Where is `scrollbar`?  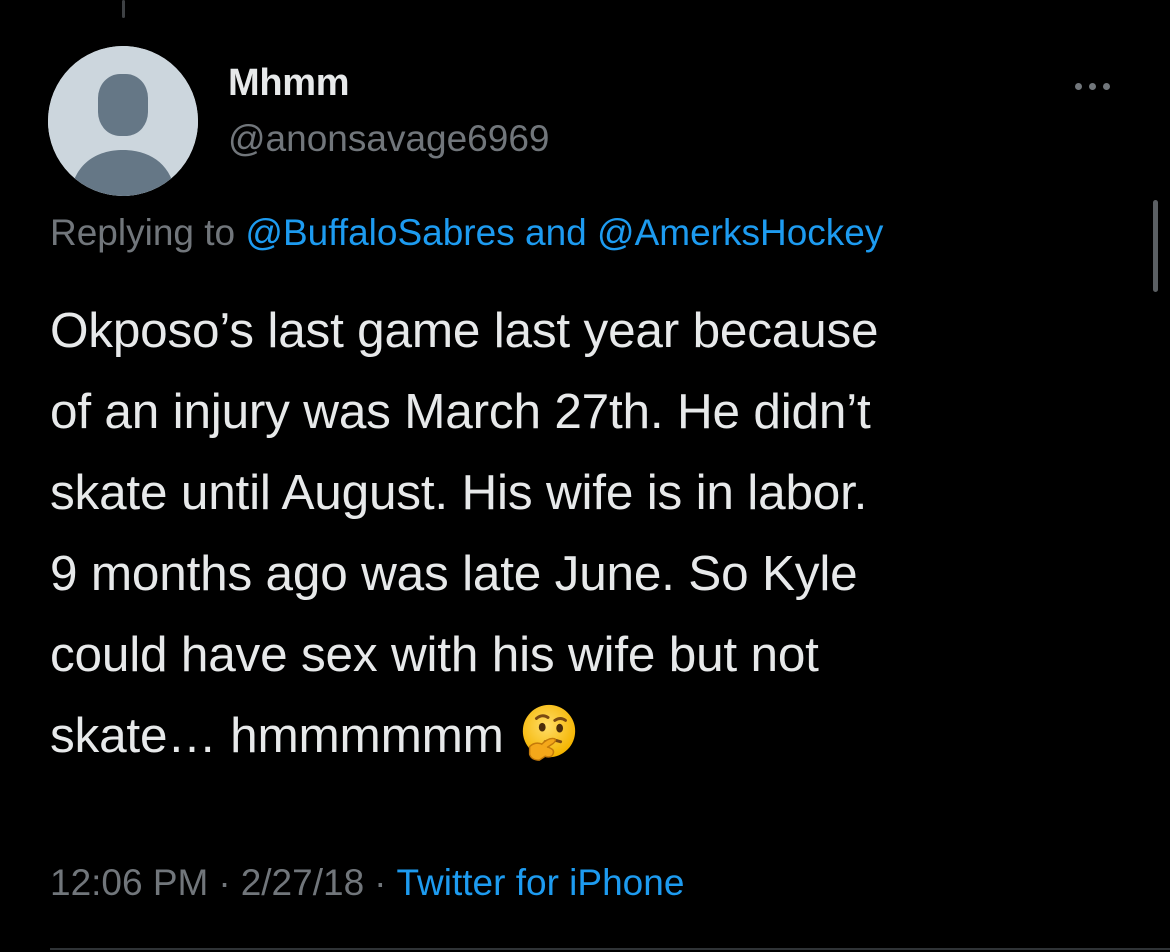 scrollbar is located at coordinates (1155, 246).